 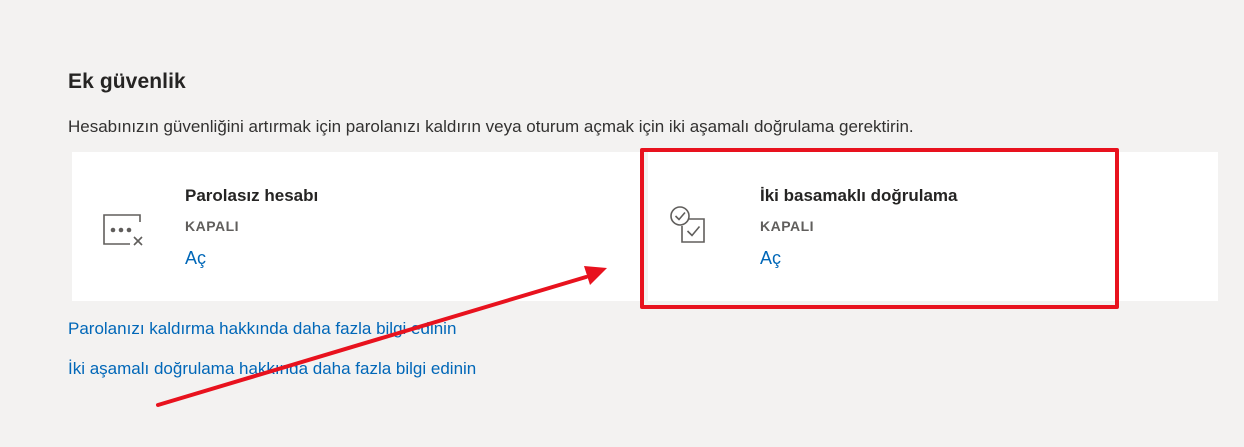 I want to click on two-step-title: İki basamaklı doğrulama, so click(x=859, y=195).